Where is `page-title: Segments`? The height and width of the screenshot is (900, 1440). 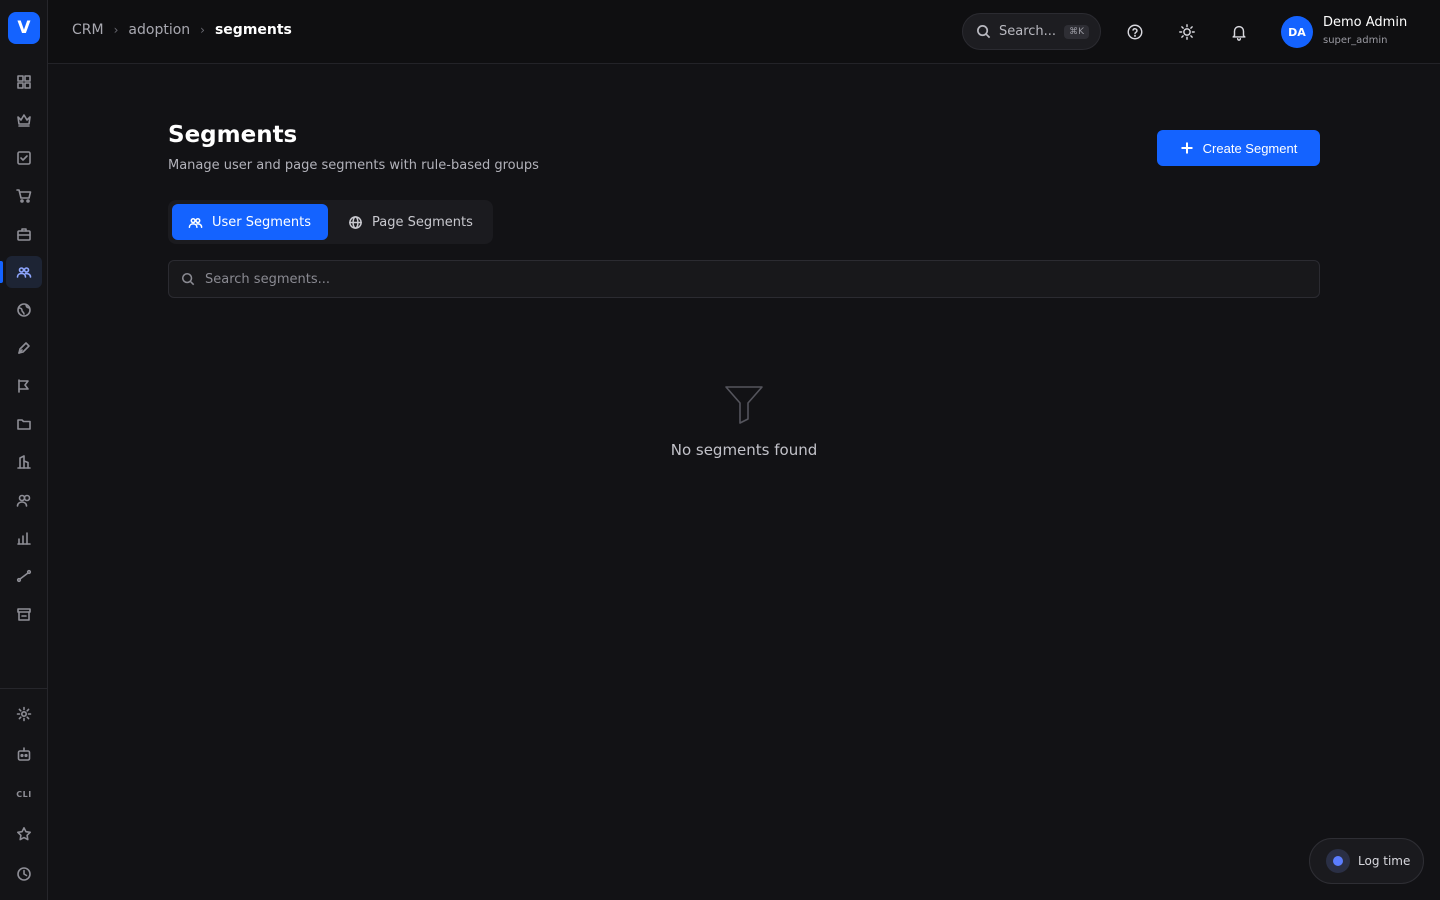
page-title: Segments is located at coordinates (233, 135).